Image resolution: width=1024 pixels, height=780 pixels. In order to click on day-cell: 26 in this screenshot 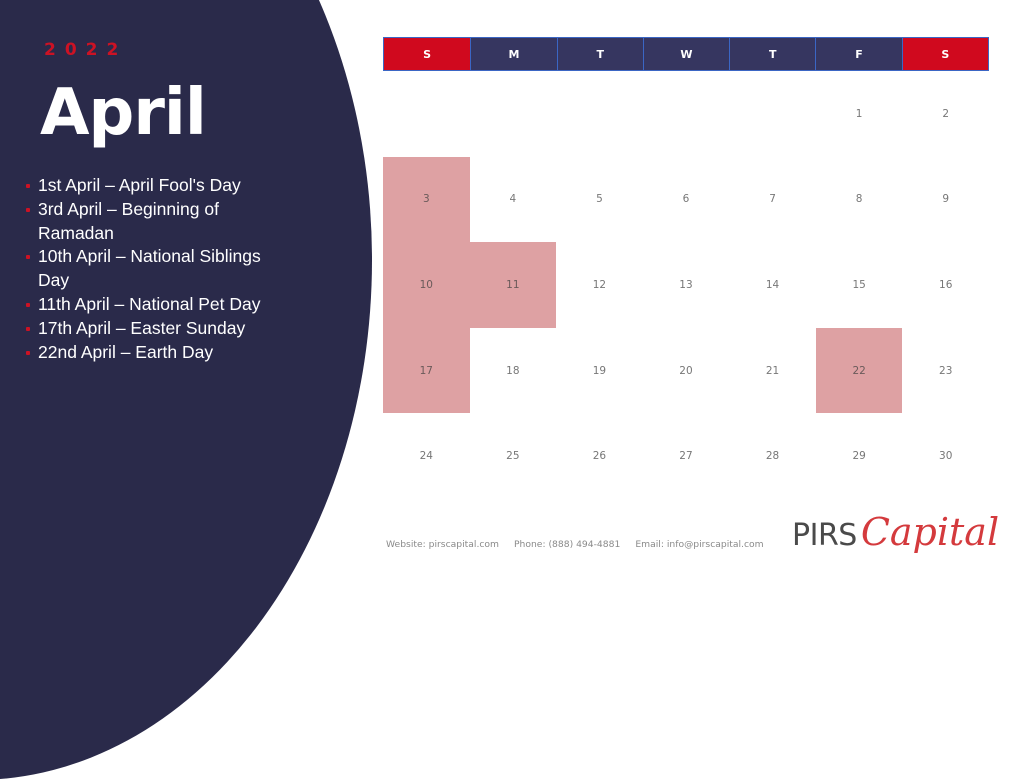, I will do `click(599, 456)`.